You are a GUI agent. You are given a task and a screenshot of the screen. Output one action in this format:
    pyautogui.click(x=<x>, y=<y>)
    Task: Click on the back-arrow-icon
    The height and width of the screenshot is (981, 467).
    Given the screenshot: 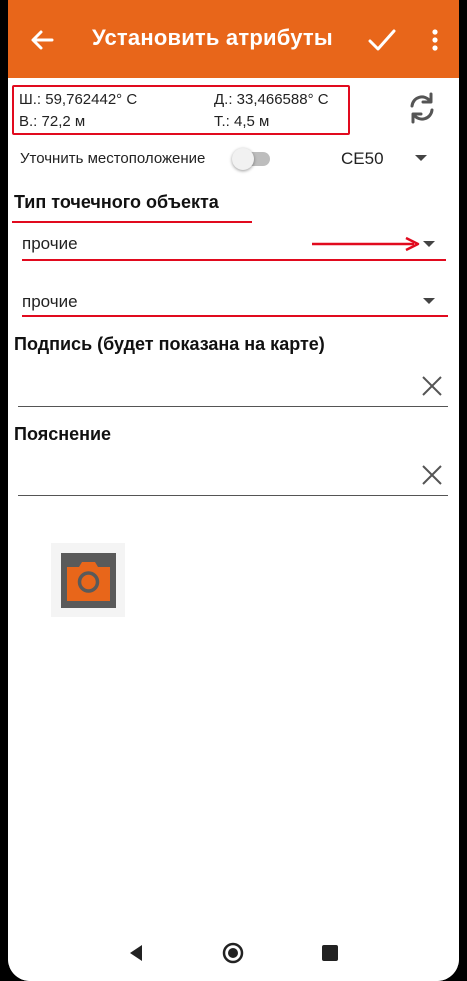 What is the action you would take?
    pyautogui.click(x=42, y=40)
    